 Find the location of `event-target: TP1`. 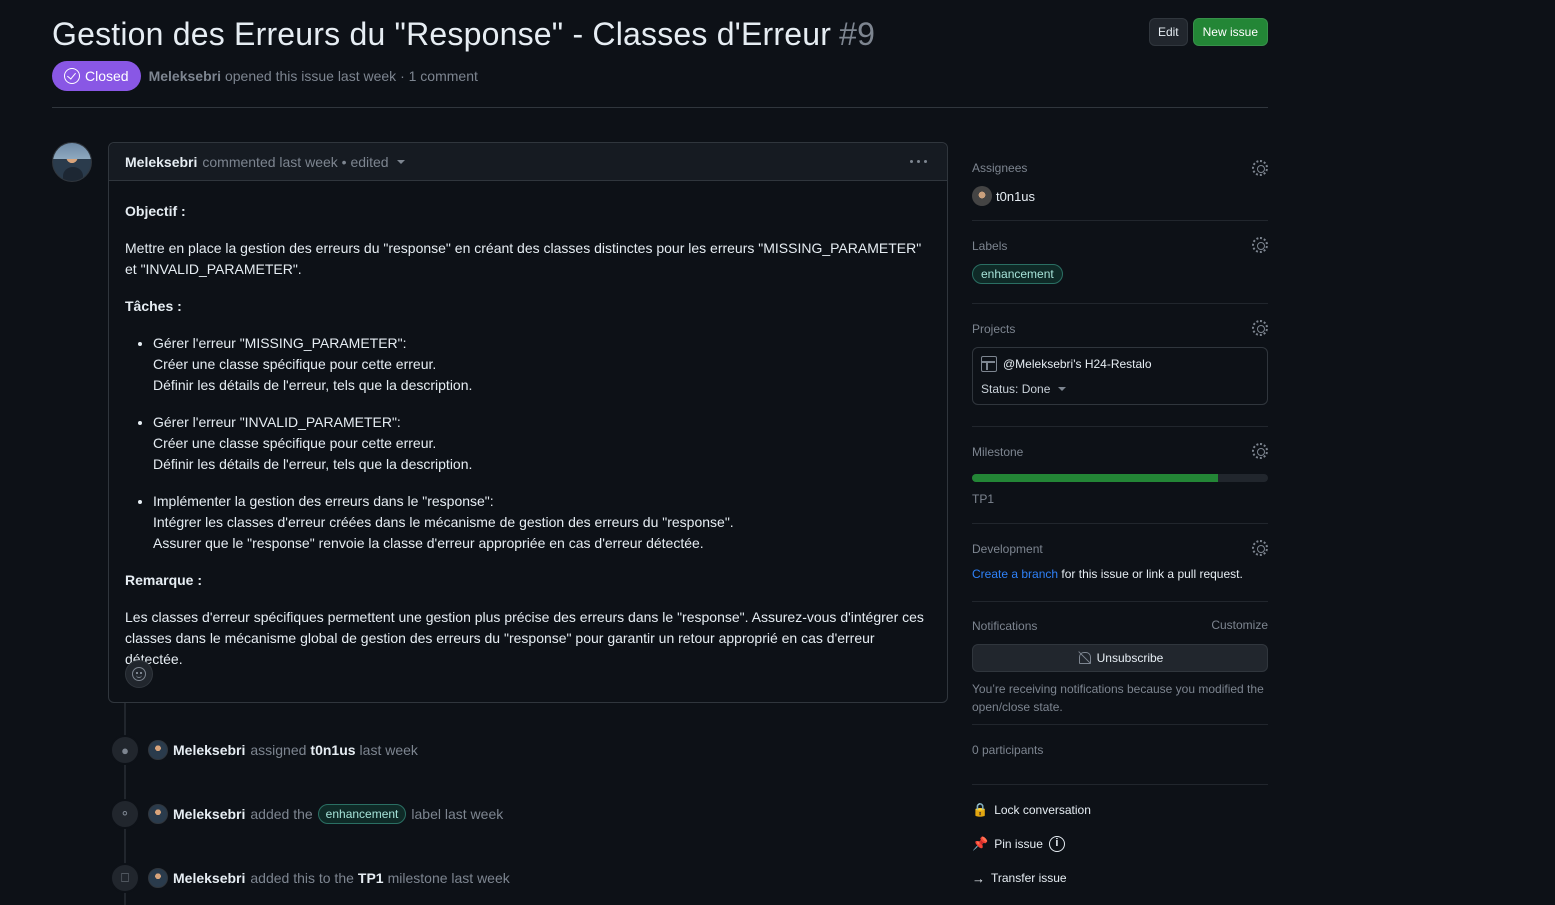

event-target: TP1 is located at coordinates (371, 878).